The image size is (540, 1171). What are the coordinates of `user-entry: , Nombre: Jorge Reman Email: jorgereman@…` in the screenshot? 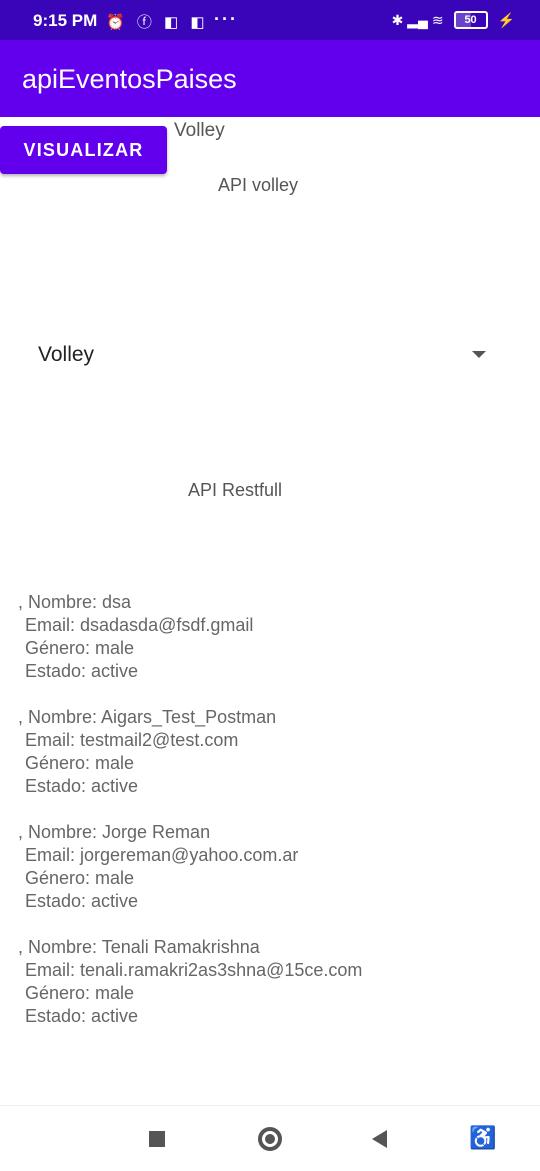 It's located at (268, 867).